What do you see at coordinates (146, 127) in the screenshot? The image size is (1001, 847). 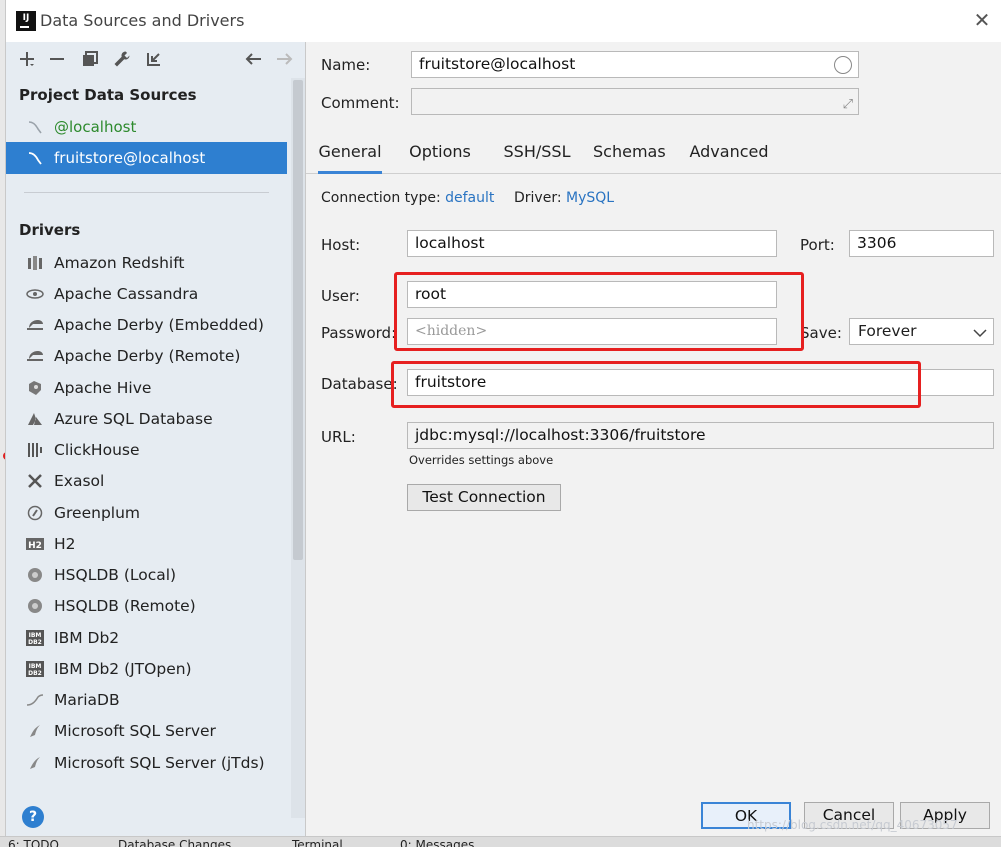 I see `data-source-localhost: @localhost` at bounding box center [146, 127].